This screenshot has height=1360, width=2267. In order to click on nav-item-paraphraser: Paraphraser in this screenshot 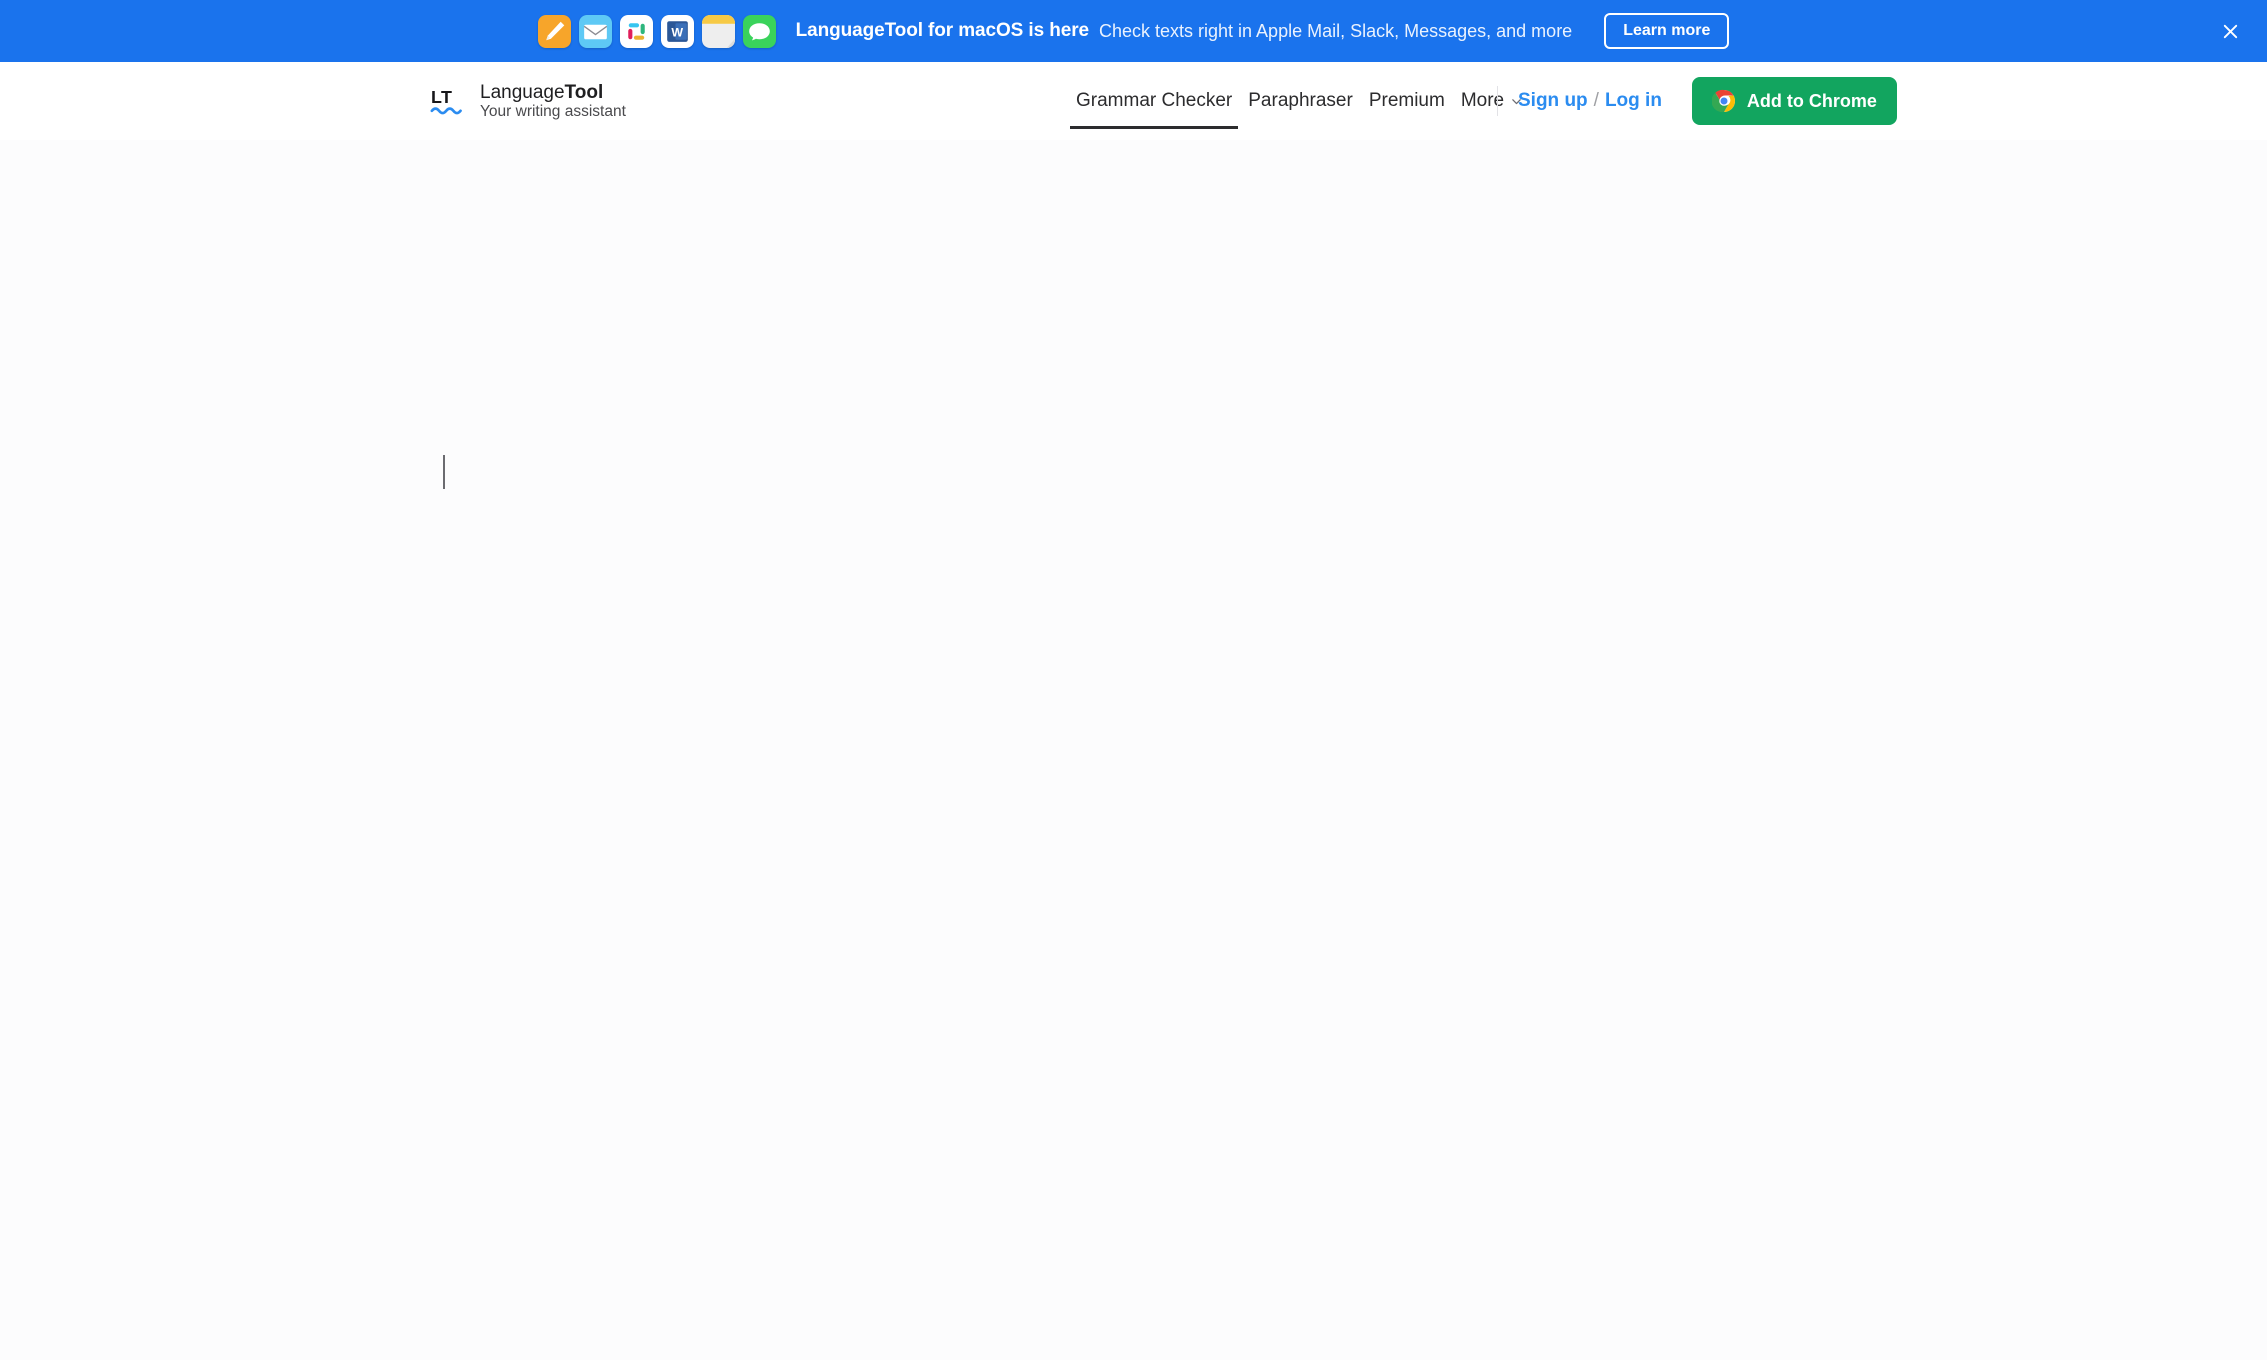, I will do `click(1300, 101)`.